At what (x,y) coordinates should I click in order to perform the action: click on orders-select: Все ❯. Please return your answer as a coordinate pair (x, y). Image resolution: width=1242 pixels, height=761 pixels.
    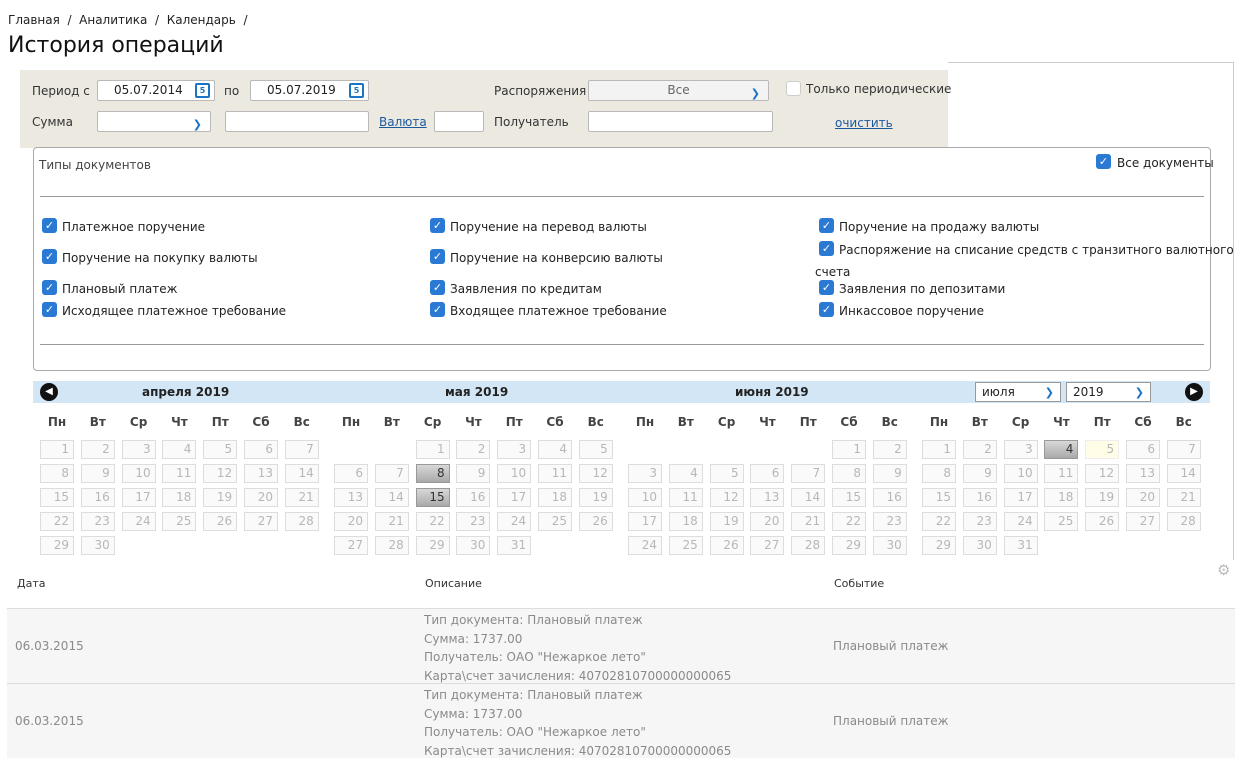
    Looking at the image, I should click on (678, 90).